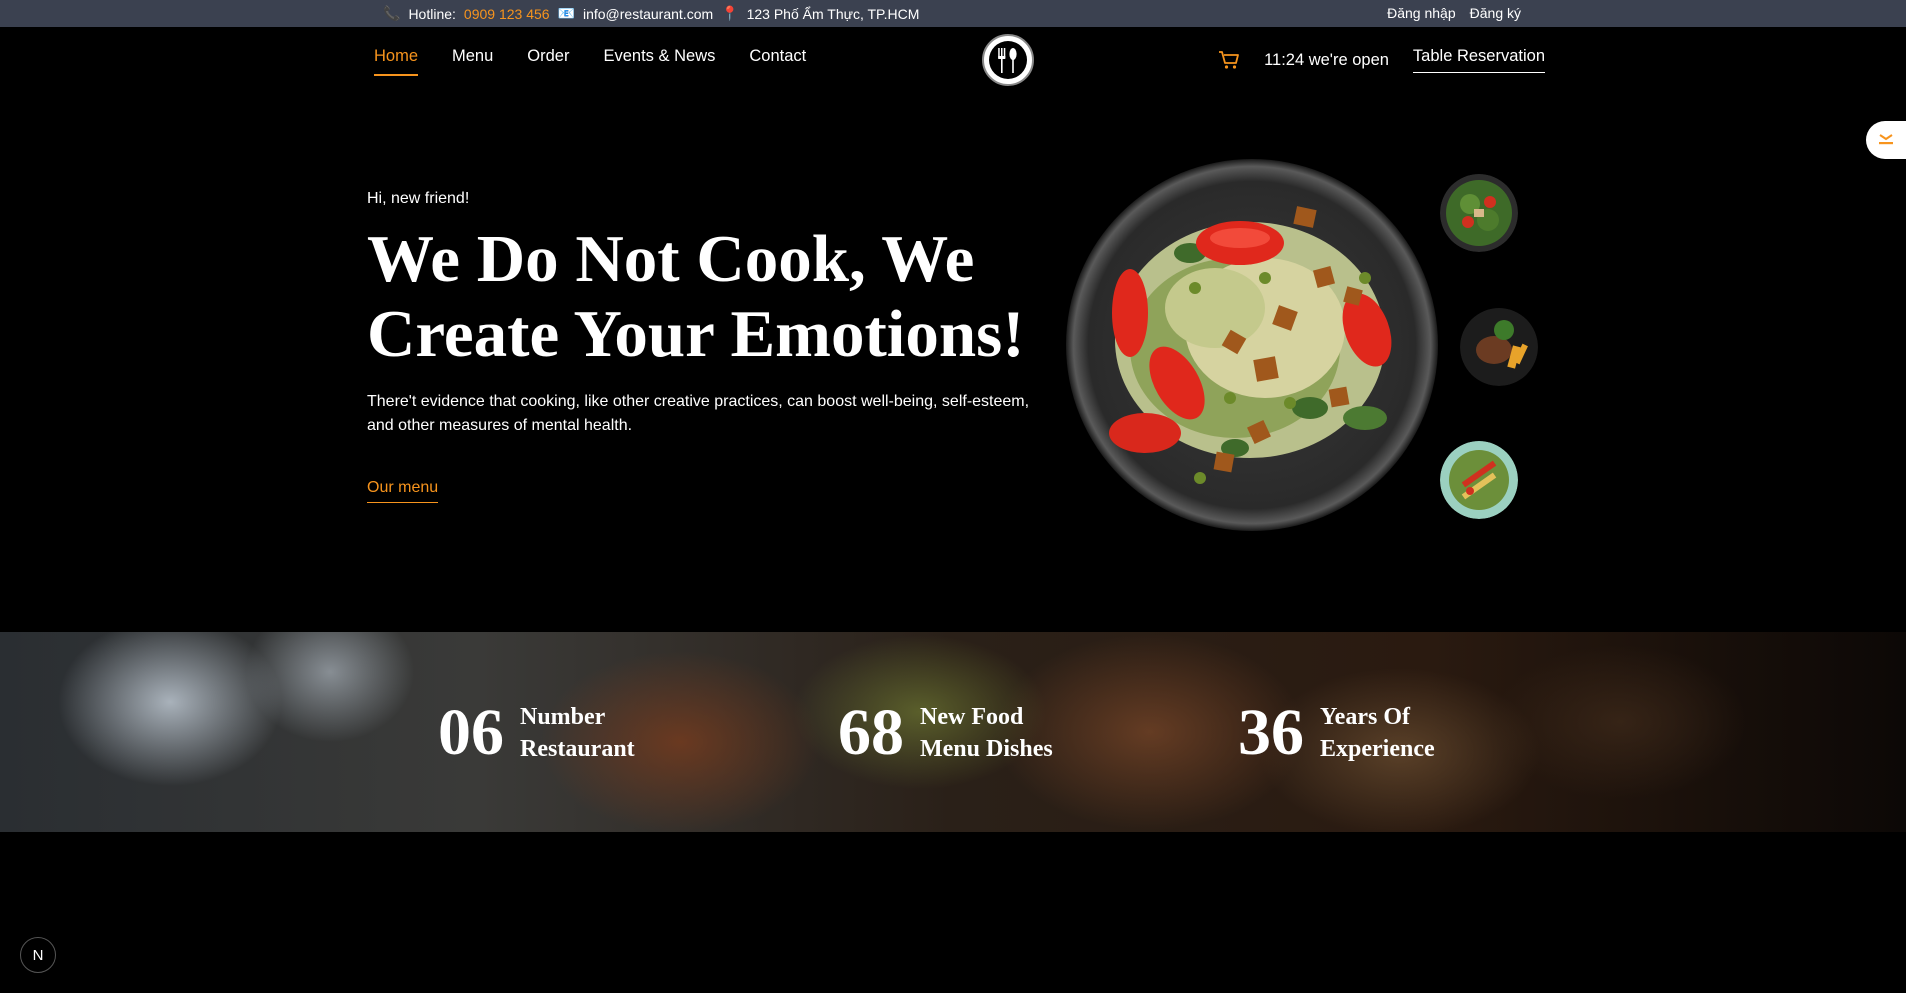  I want to click on floating-side-tab, so click(1886, 140).